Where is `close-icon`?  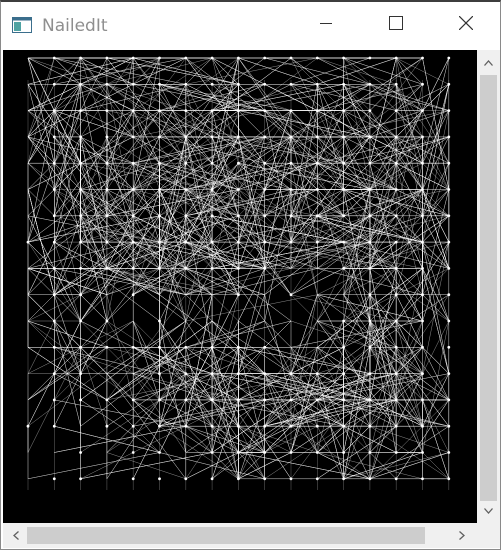 close-icon is located at coordinates (466, 25).